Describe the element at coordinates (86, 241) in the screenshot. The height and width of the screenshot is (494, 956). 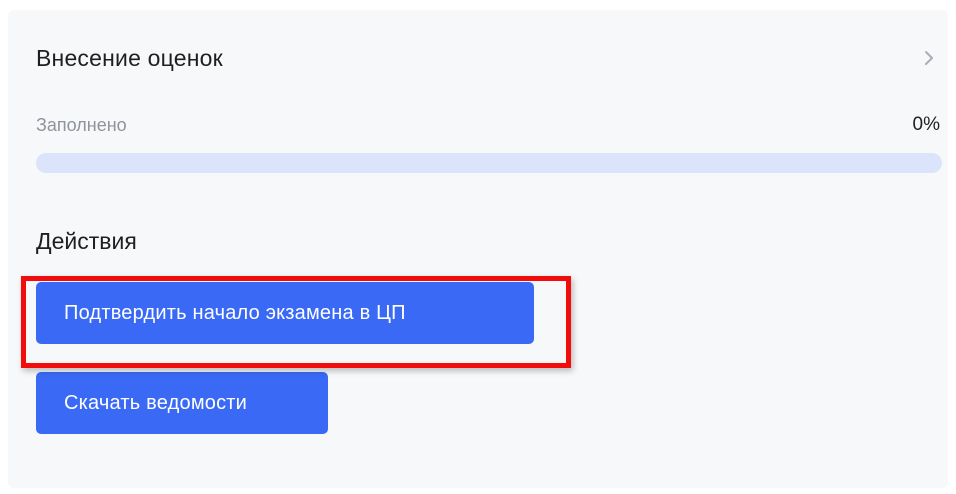
I see `actions-title: Действия` at that location.